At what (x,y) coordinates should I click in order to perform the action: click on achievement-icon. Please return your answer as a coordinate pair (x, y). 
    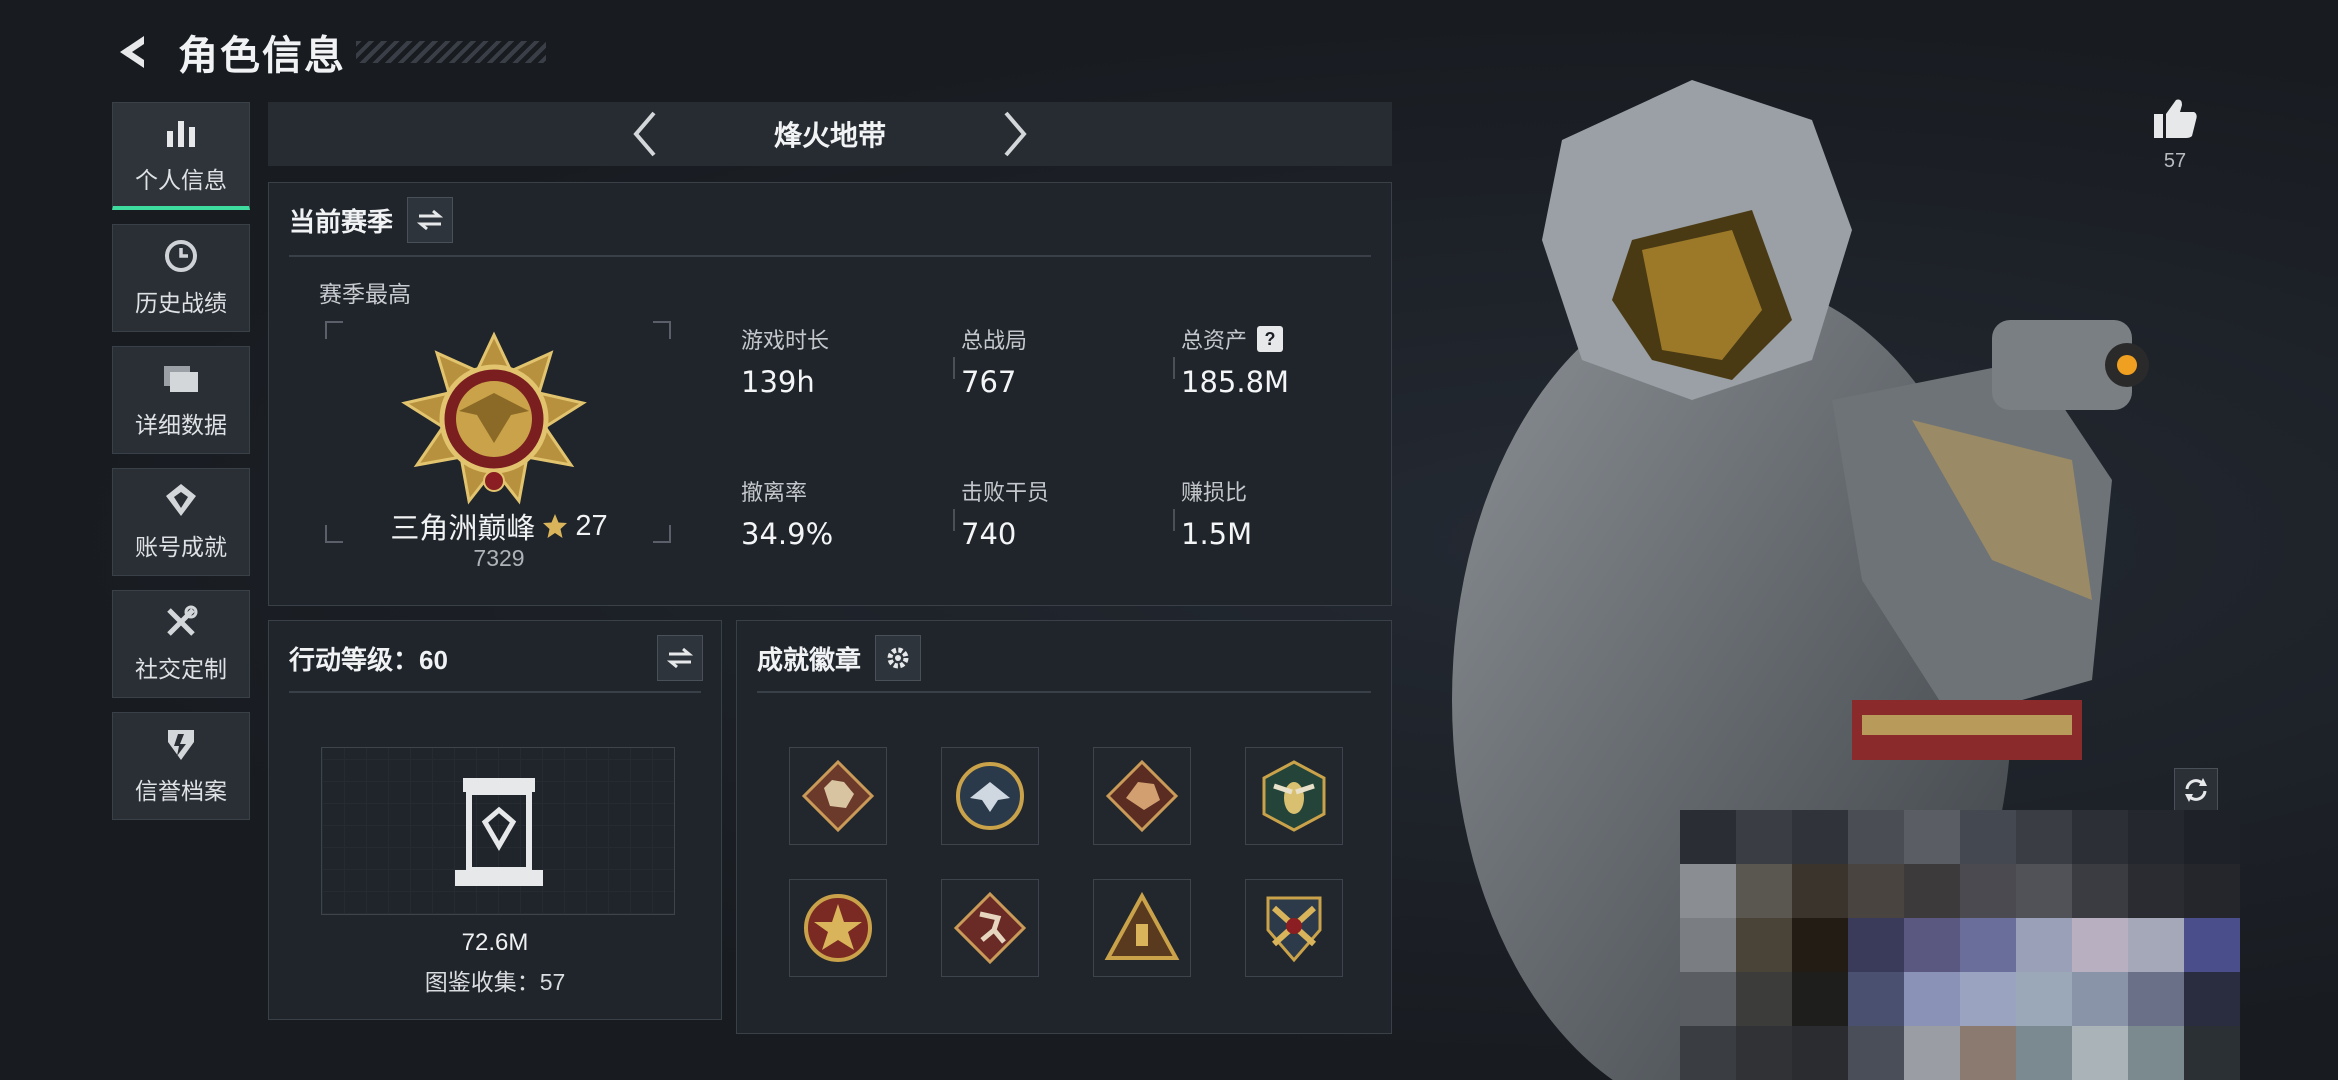
    Looking at the image, I should click on (181, 500).